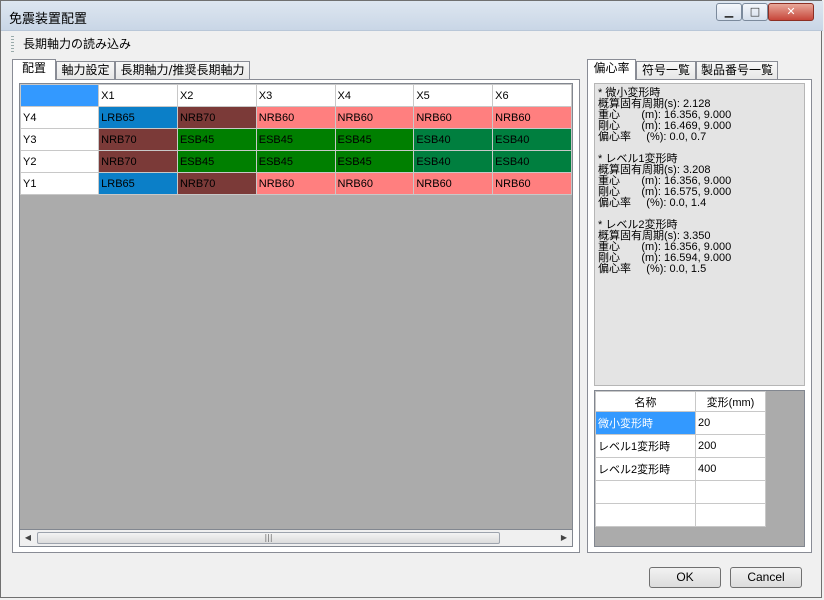 The width and height of the screenshot is (824, 600). I want to click on info-line: 偏心率 (%): 0.0, 0.7, so click(652, 137).